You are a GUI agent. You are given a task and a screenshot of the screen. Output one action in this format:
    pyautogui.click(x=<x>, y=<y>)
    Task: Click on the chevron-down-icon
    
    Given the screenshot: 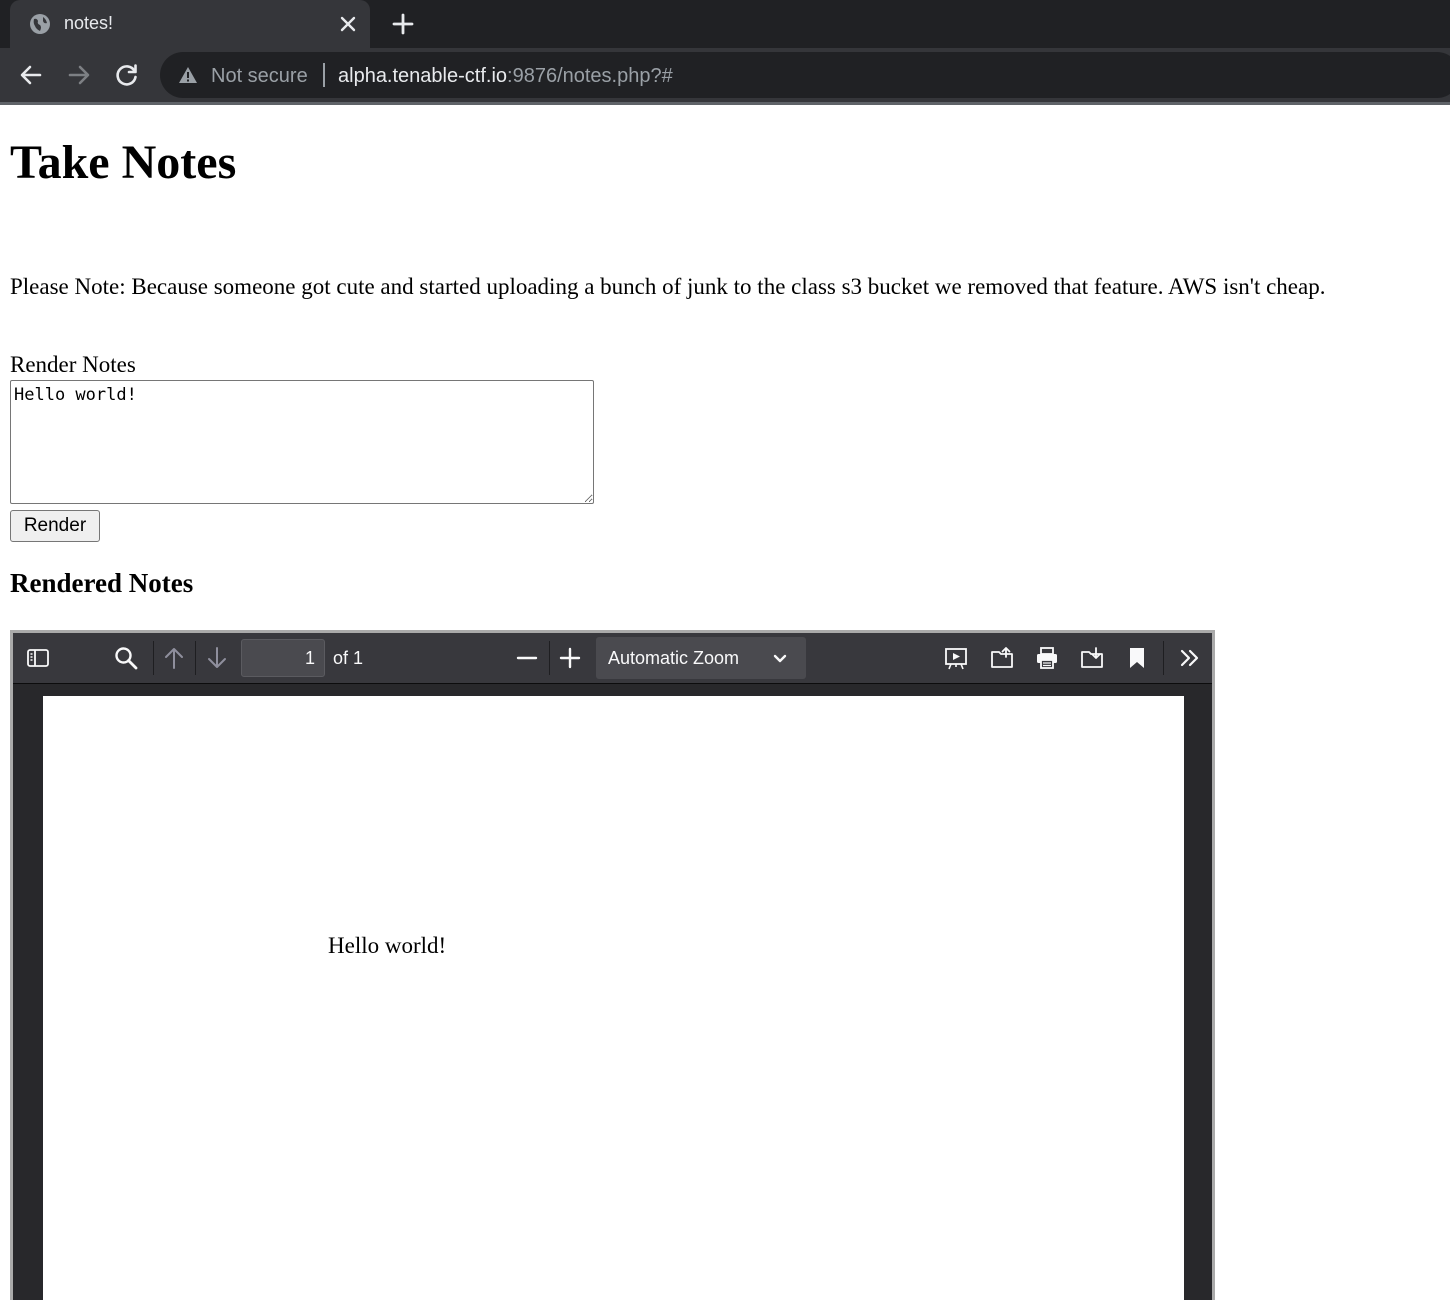 What is the action you would take?
    pyautogui.click(x=780, y=658)
    